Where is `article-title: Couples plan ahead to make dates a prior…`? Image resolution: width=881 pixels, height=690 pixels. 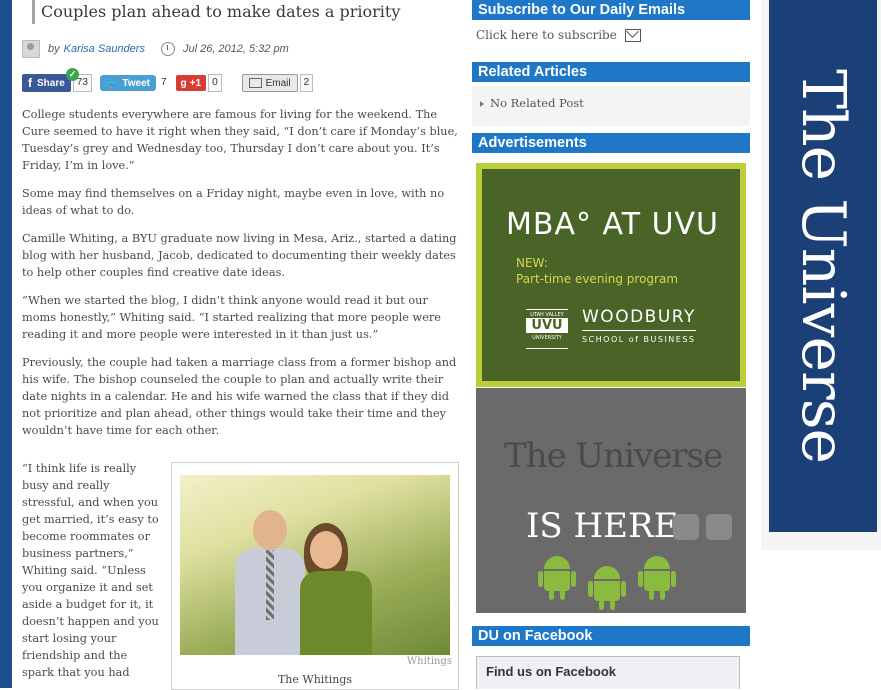
article-title: Couples plan ahead to make dates a prior… is located at coordinates (221, 11).